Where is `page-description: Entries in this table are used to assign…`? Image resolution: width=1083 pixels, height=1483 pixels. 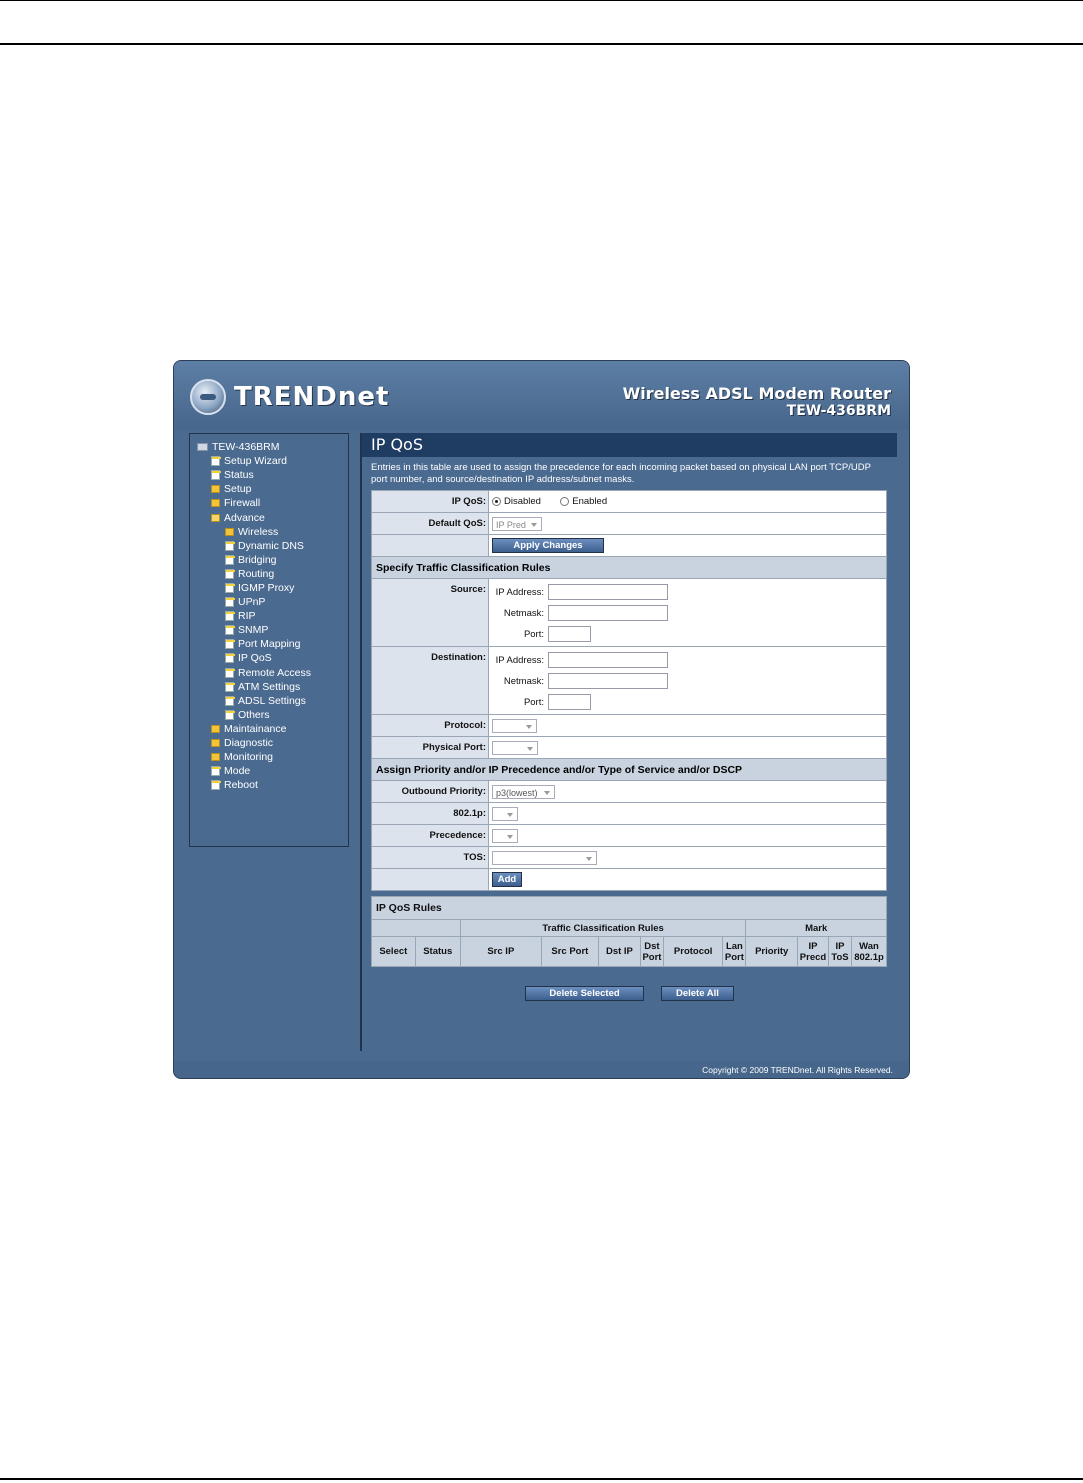
page-description: Entries in this table are used to assign… is located at coordinates (621, 473).